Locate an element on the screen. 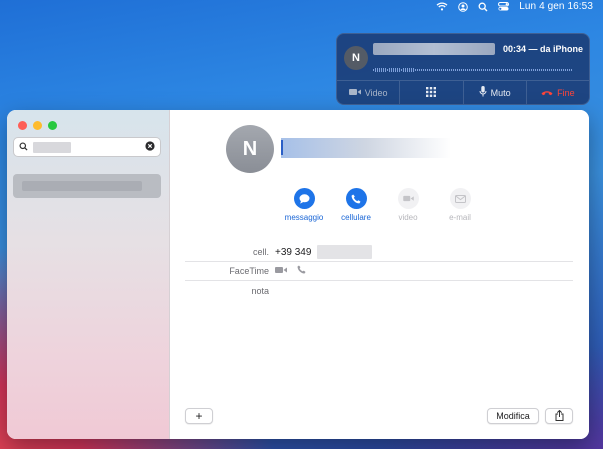 The width and height of the screenshot is (603, 449). cell-value: +39 349 is located at coordinates (324, 252).